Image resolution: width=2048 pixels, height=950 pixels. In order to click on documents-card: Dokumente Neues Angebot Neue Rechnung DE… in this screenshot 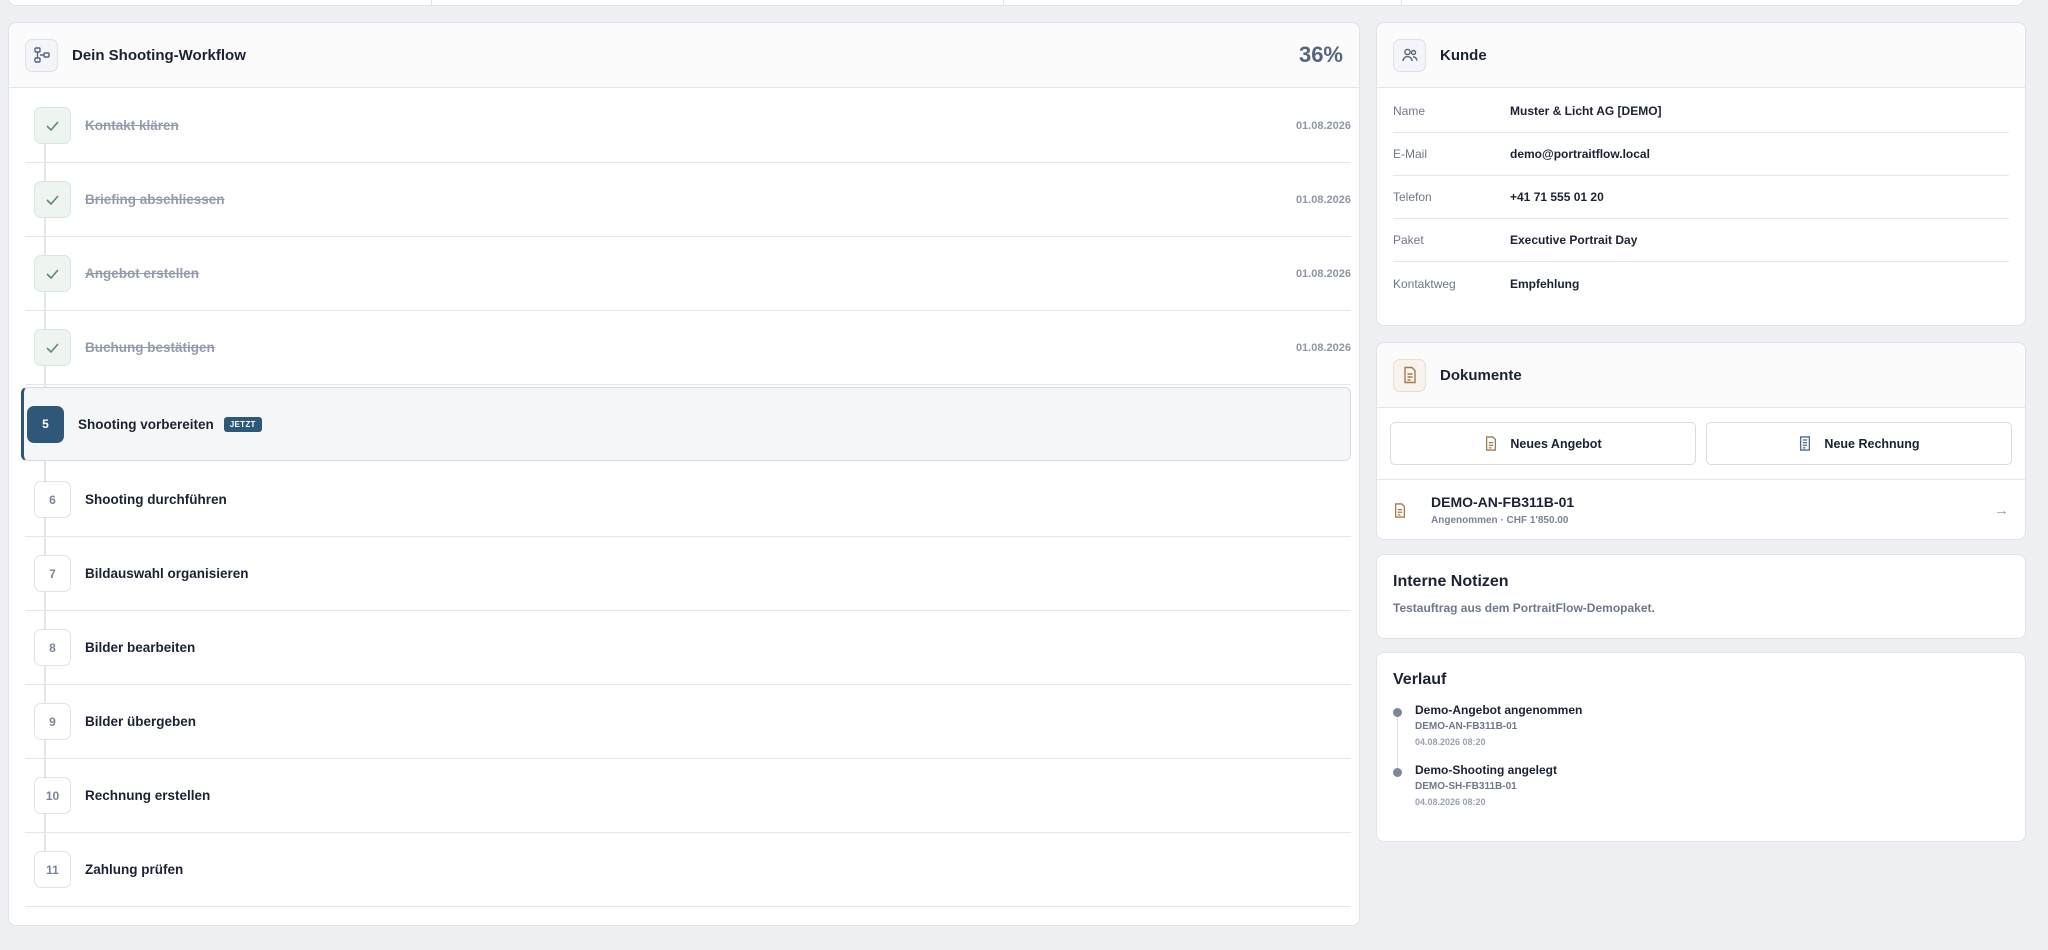, I will do `click(1701, 441)`.